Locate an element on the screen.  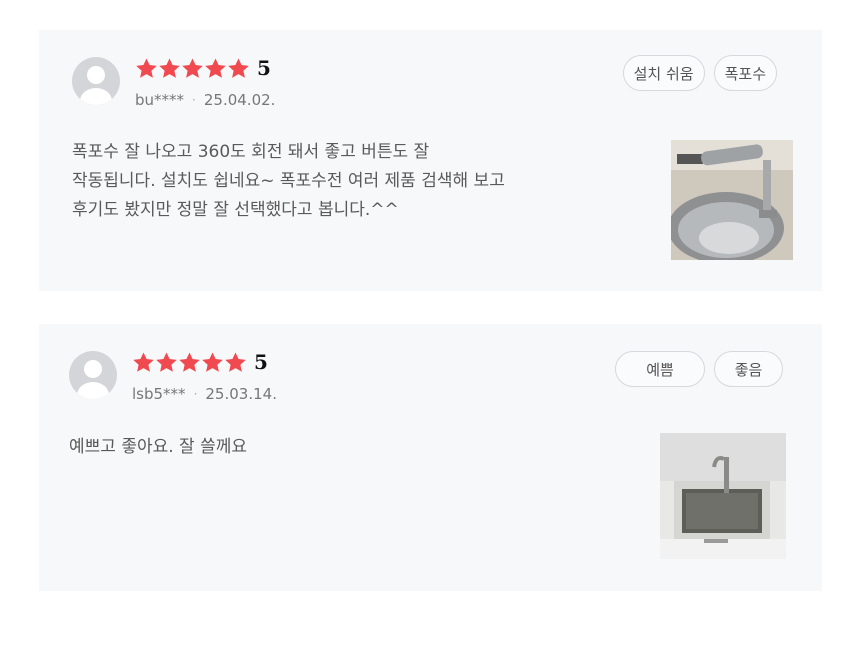
review-text-line: 폭포수 잘 나오고 360도 회전 돼서 좋고 버튼도 잘 is located at coordinates (251, 152).